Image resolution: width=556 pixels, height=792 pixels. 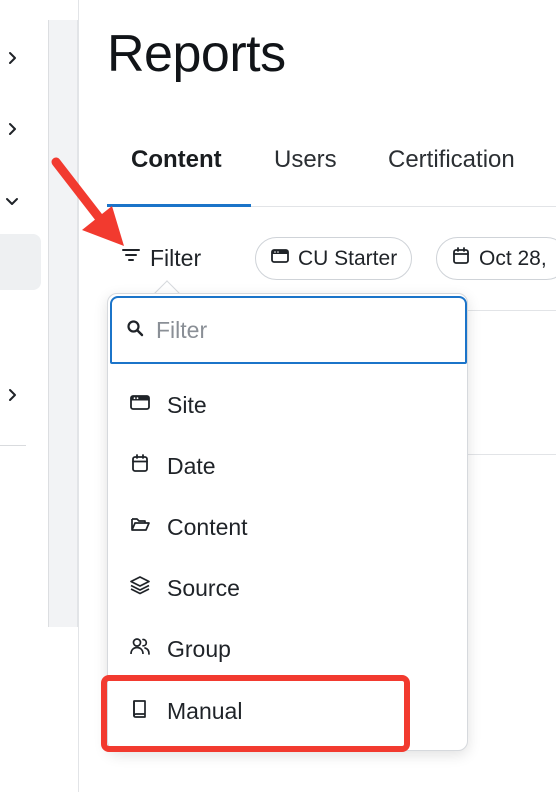 I want to click on tab-certification: Certification, so click(x=451, y=160).